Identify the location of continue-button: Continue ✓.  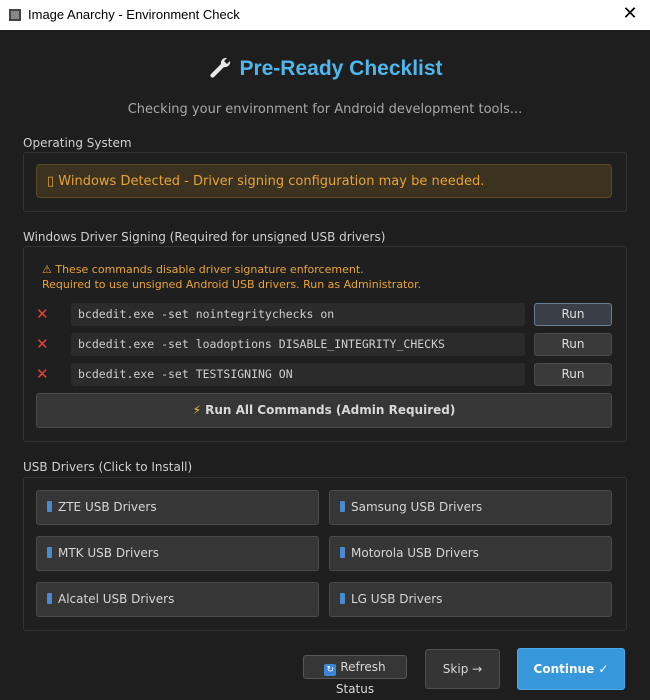
(571, 669).